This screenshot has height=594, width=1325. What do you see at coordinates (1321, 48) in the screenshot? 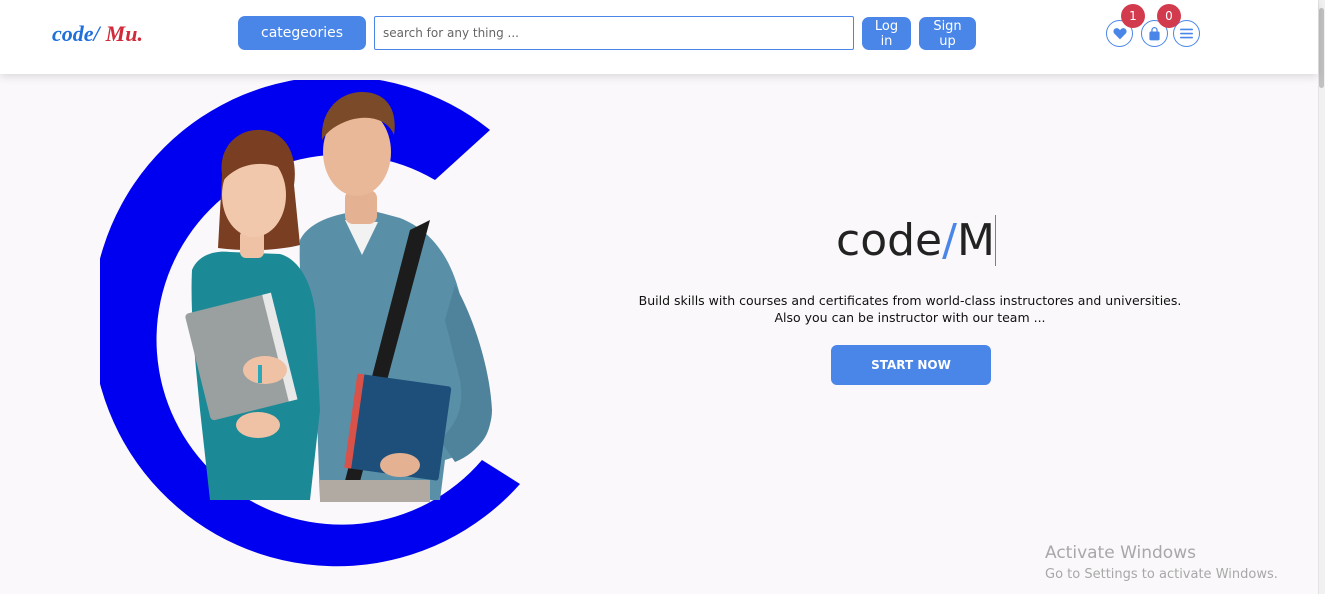
I see `scrollbar-thumb` at bounding box center [1321, 48].